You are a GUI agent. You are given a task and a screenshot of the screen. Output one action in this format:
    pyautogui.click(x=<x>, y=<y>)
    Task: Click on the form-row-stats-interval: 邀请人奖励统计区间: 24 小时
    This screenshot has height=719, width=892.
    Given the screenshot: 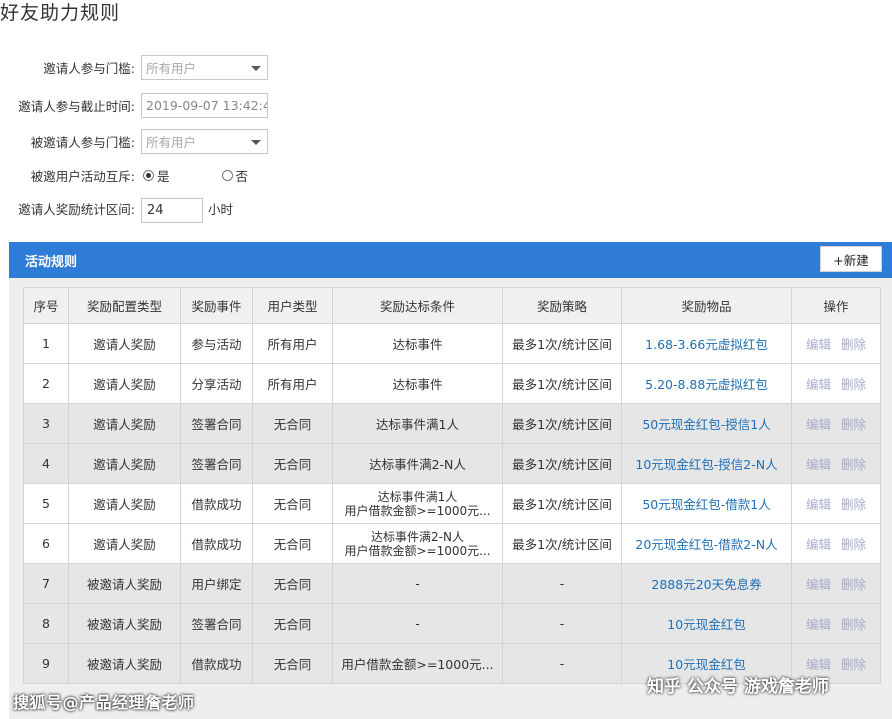 What is the action you would take?
    pyautogui.click(x=116, y=209)
    